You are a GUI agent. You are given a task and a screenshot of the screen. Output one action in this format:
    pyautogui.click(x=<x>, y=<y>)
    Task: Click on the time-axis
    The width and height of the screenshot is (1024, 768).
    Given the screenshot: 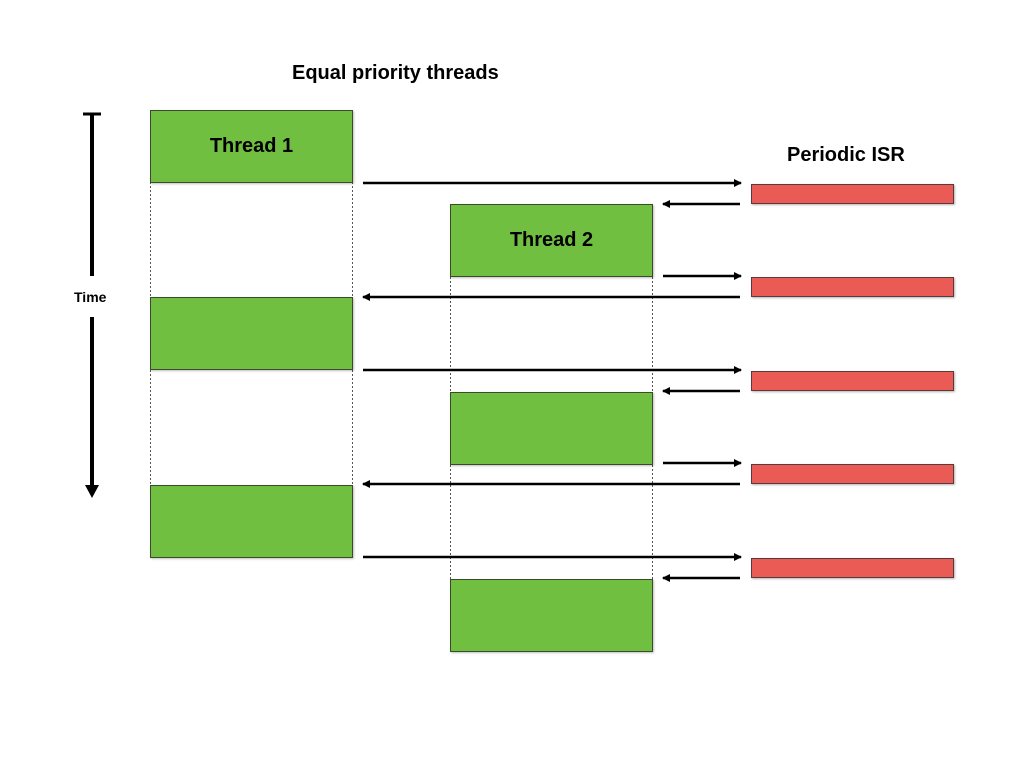 What is the action you would take?
    pyautogui.click(x=92, y=305)
    